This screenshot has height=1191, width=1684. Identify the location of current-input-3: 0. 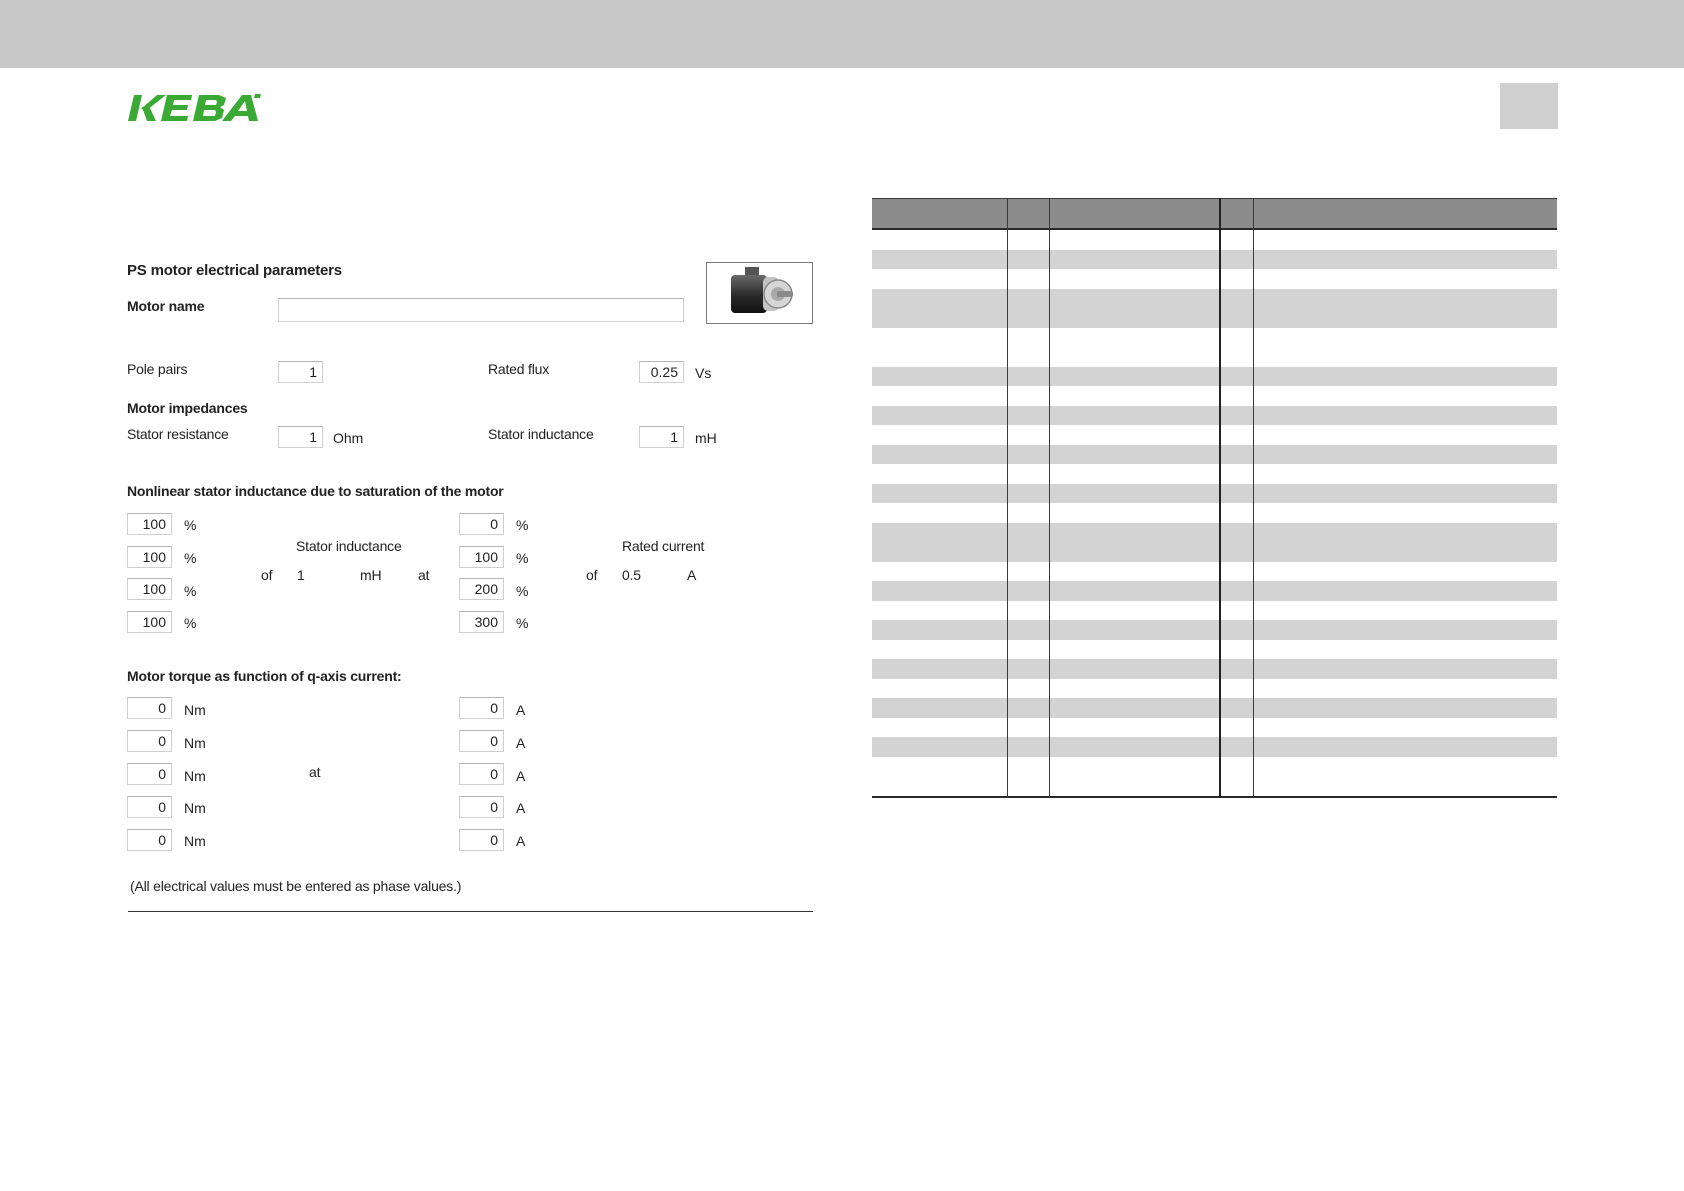
(481, 774).